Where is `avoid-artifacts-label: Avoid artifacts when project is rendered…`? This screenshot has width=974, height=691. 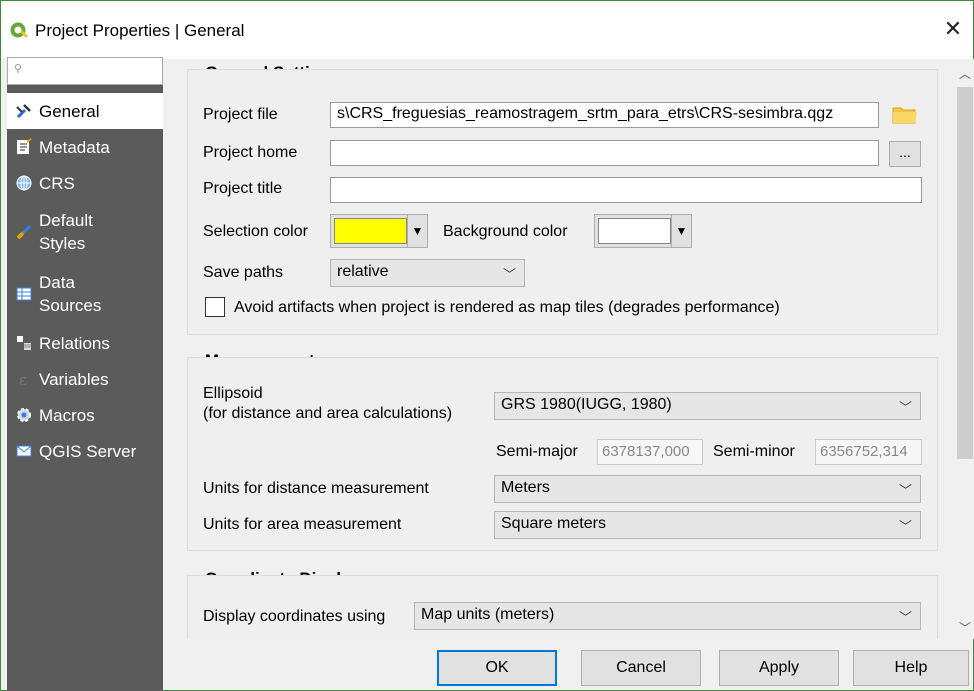
avoid-artifacts-label: Avoid artifacts when project is rendered… is located at coordinates (507, 307).